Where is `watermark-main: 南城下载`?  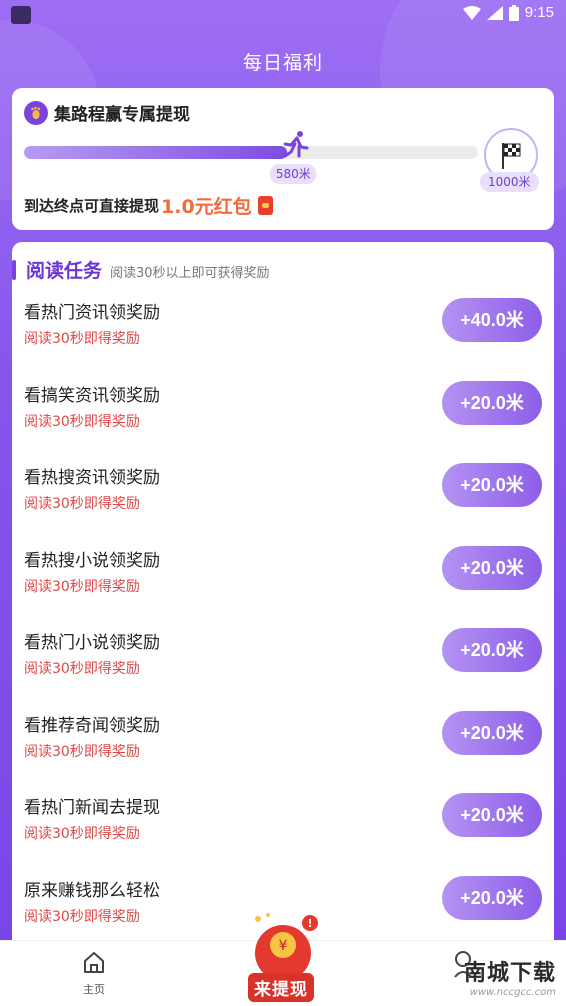
watermark-main: 南城下载 is located at coordinates (509, 973).